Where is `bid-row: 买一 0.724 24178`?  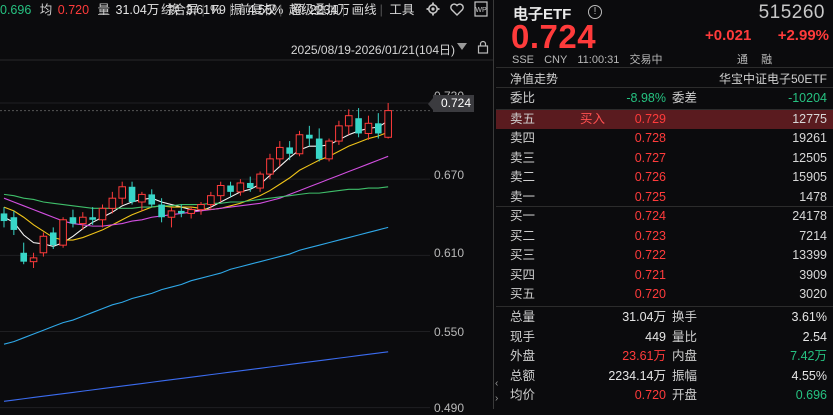
bid-row: 买一 0.724 24178 is located at coordinates (664, 216).